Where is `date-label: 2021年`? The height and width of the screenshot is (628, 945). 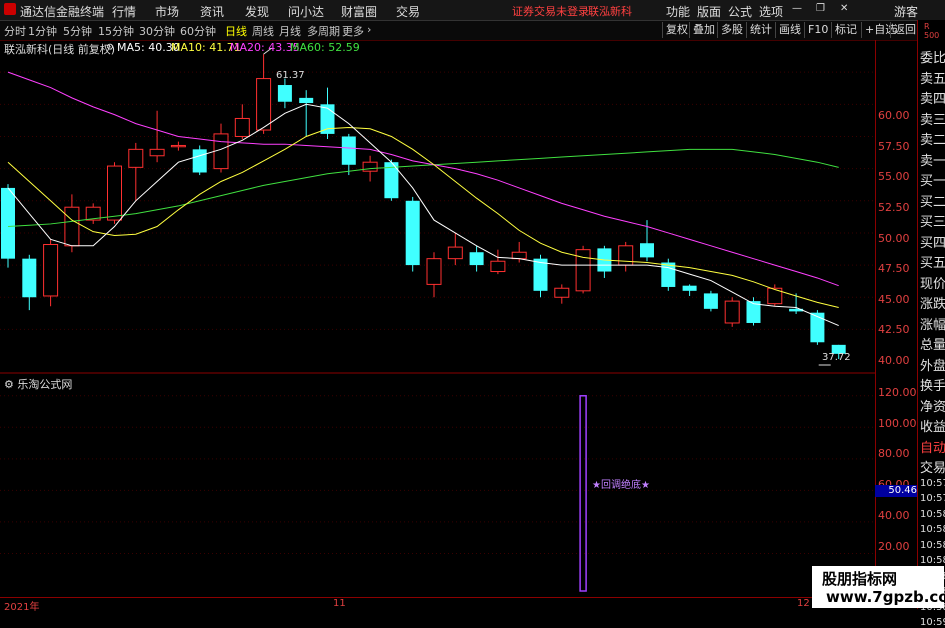
date-label: 2021年 is located at coordinates (22, 607).